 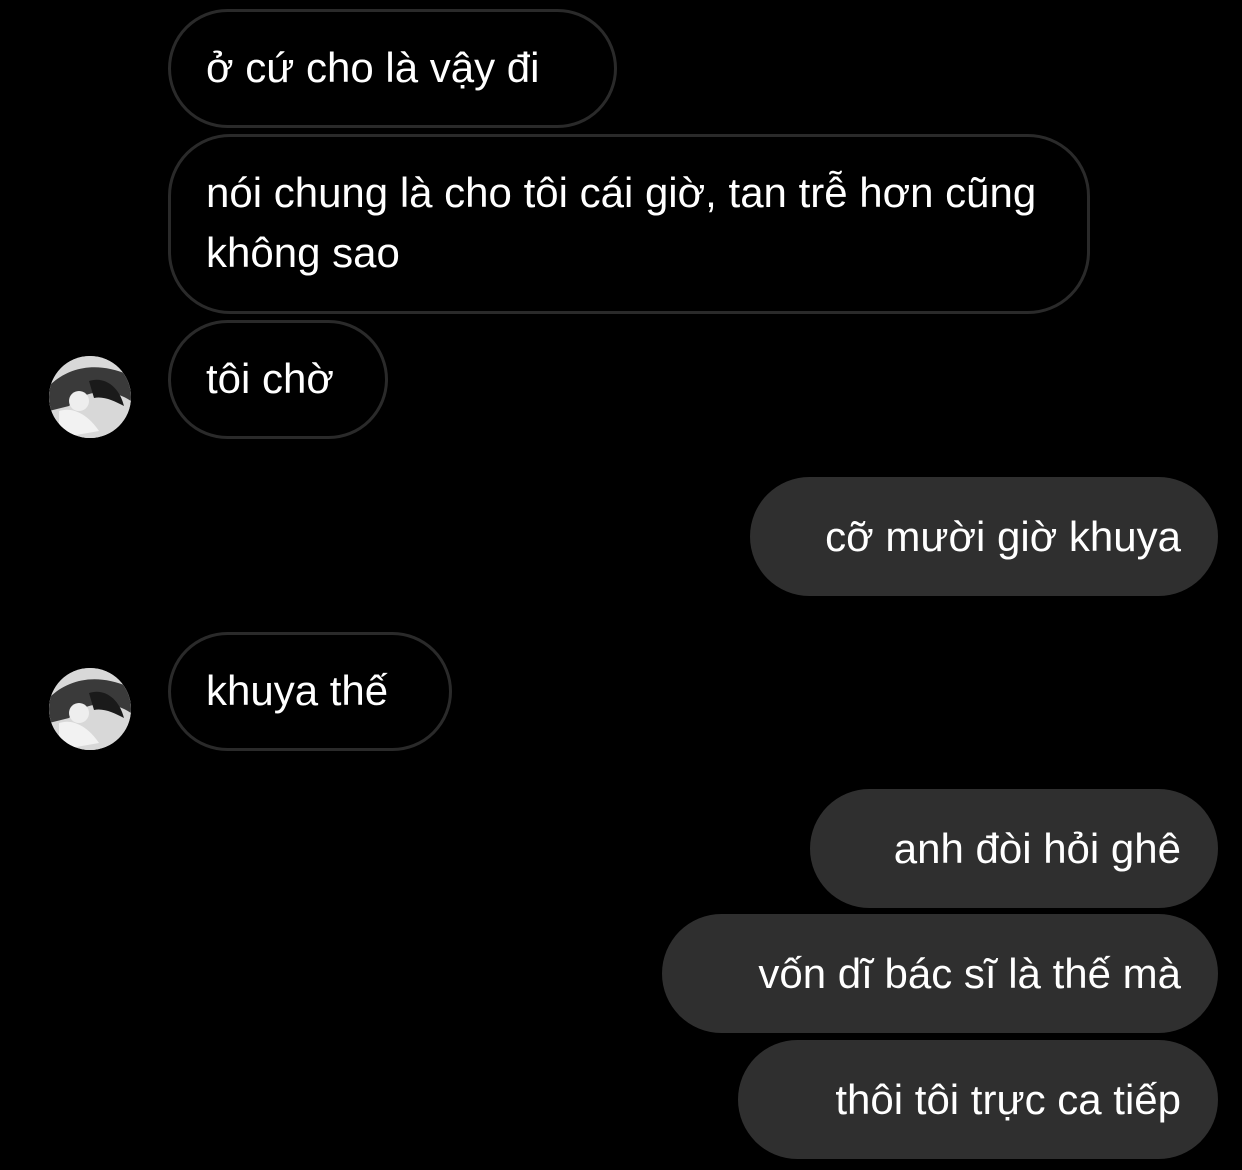 What do you see at coordinates (1008, 1099) in the screenshot?
I see `message-text: thôi tôi trực ca tiếp` at bounding box center [1008, 1099].